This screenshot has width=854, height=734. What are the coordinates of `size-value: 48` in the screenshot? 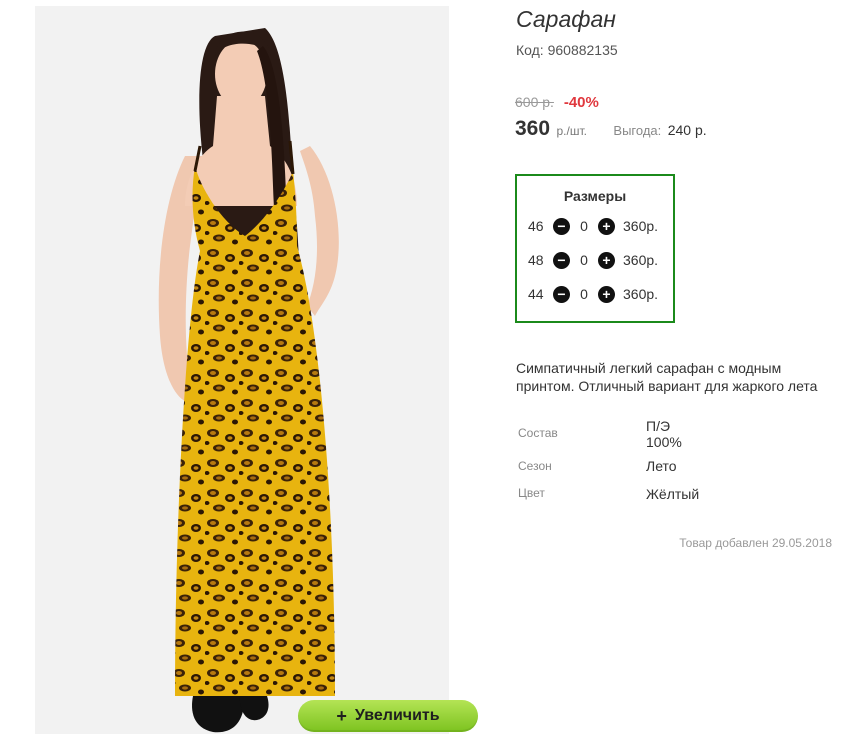 It's located at (536, 260).